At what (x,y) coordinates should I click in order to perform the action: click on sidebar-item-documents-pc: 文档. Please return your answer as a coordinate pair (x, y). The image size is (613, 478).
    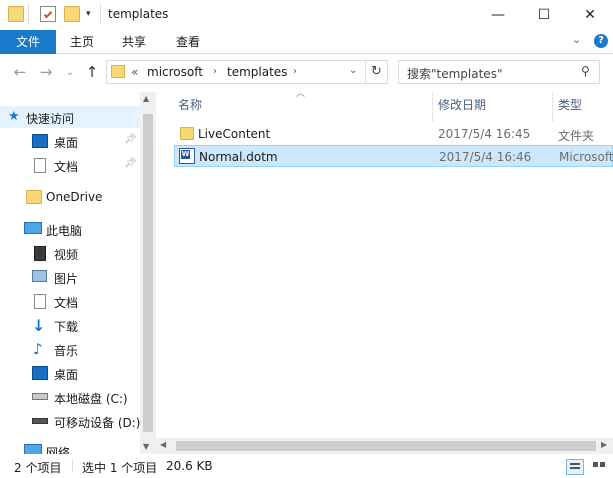
    Looking at the image, I should click on (70, 301).